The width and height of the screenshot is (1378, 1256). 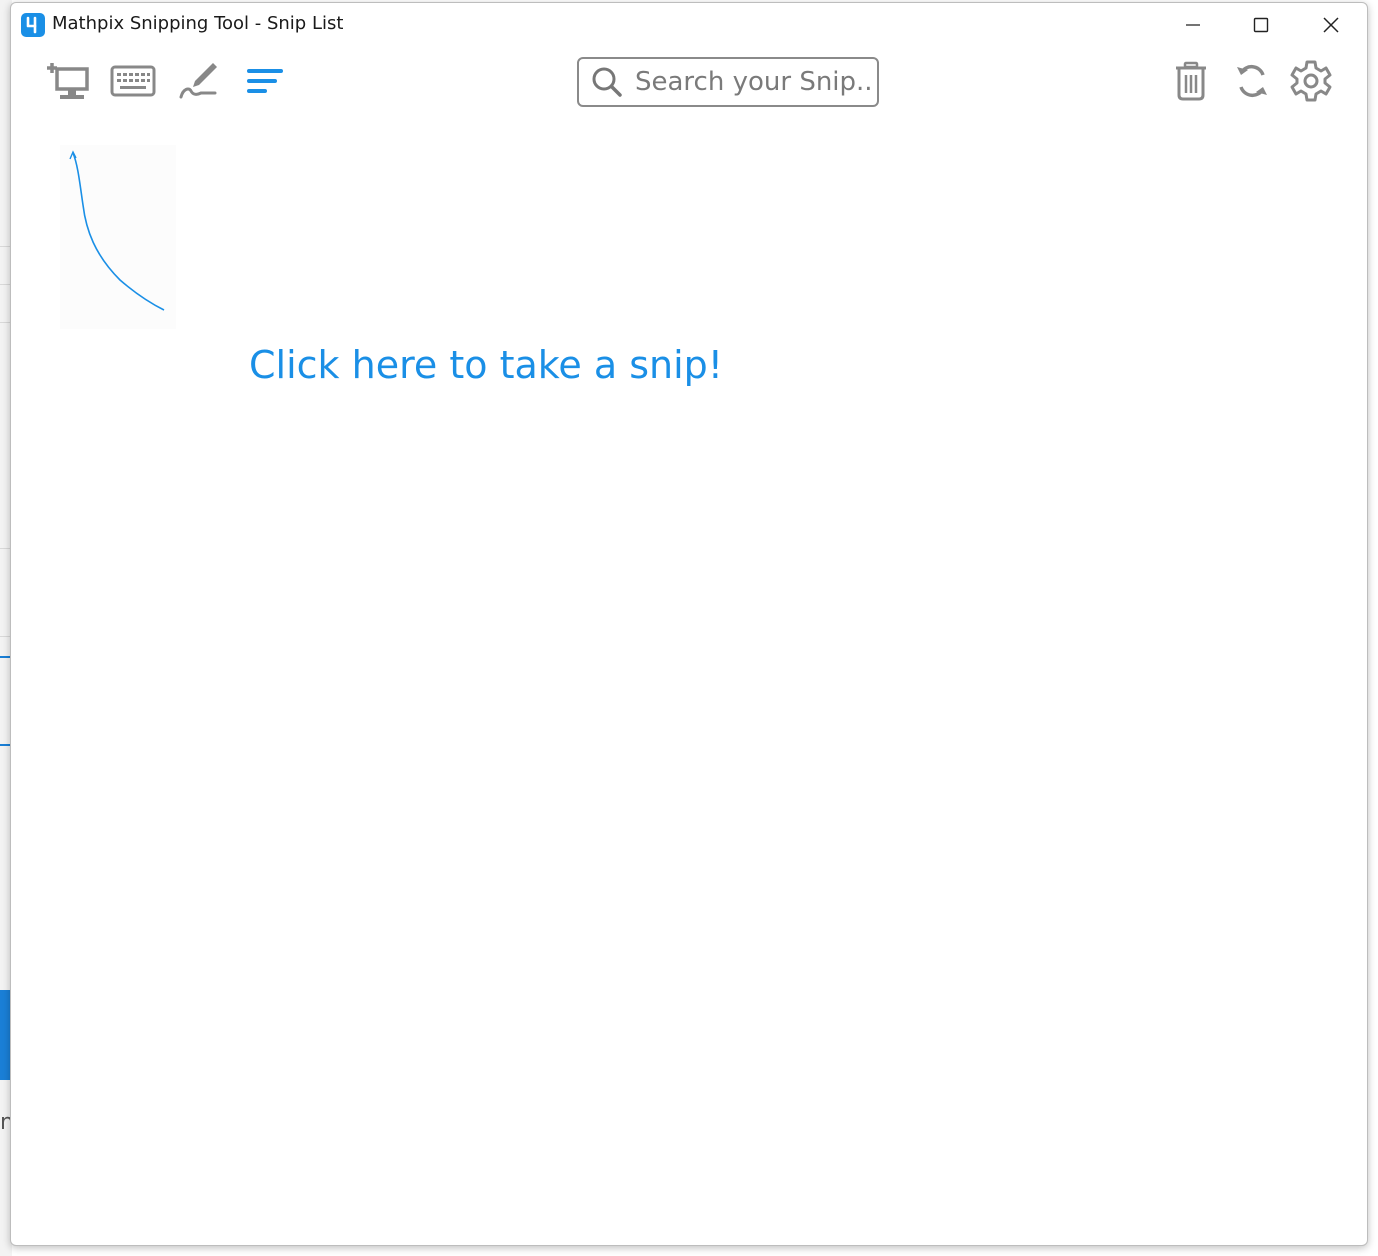 I want to click on search-icon, so click(x=607, y=82).